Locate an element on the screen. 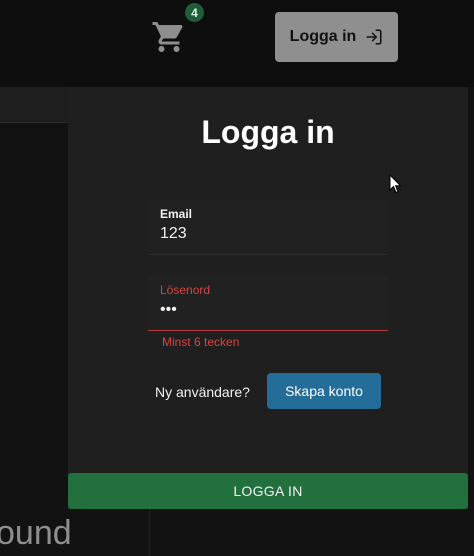 The height and width of the screenshot is (556, 474). cart-count-badge: 4 is located at coordinates (194, 12).